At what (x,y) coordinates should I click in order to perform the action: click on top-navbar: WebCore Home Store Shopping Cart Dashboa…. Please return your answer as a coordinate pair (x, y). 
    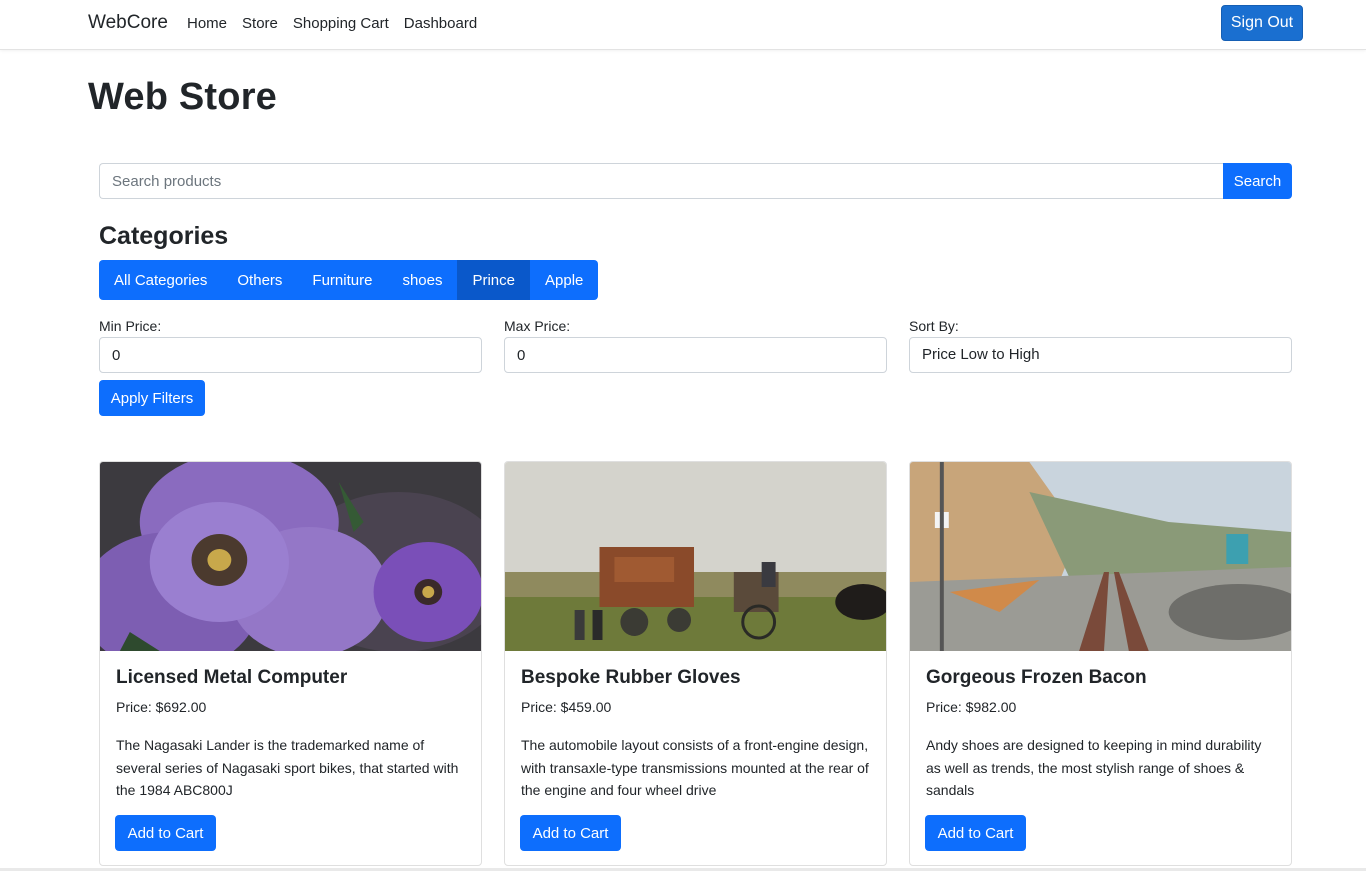
    Looking at the image, I should click on (683, 25).